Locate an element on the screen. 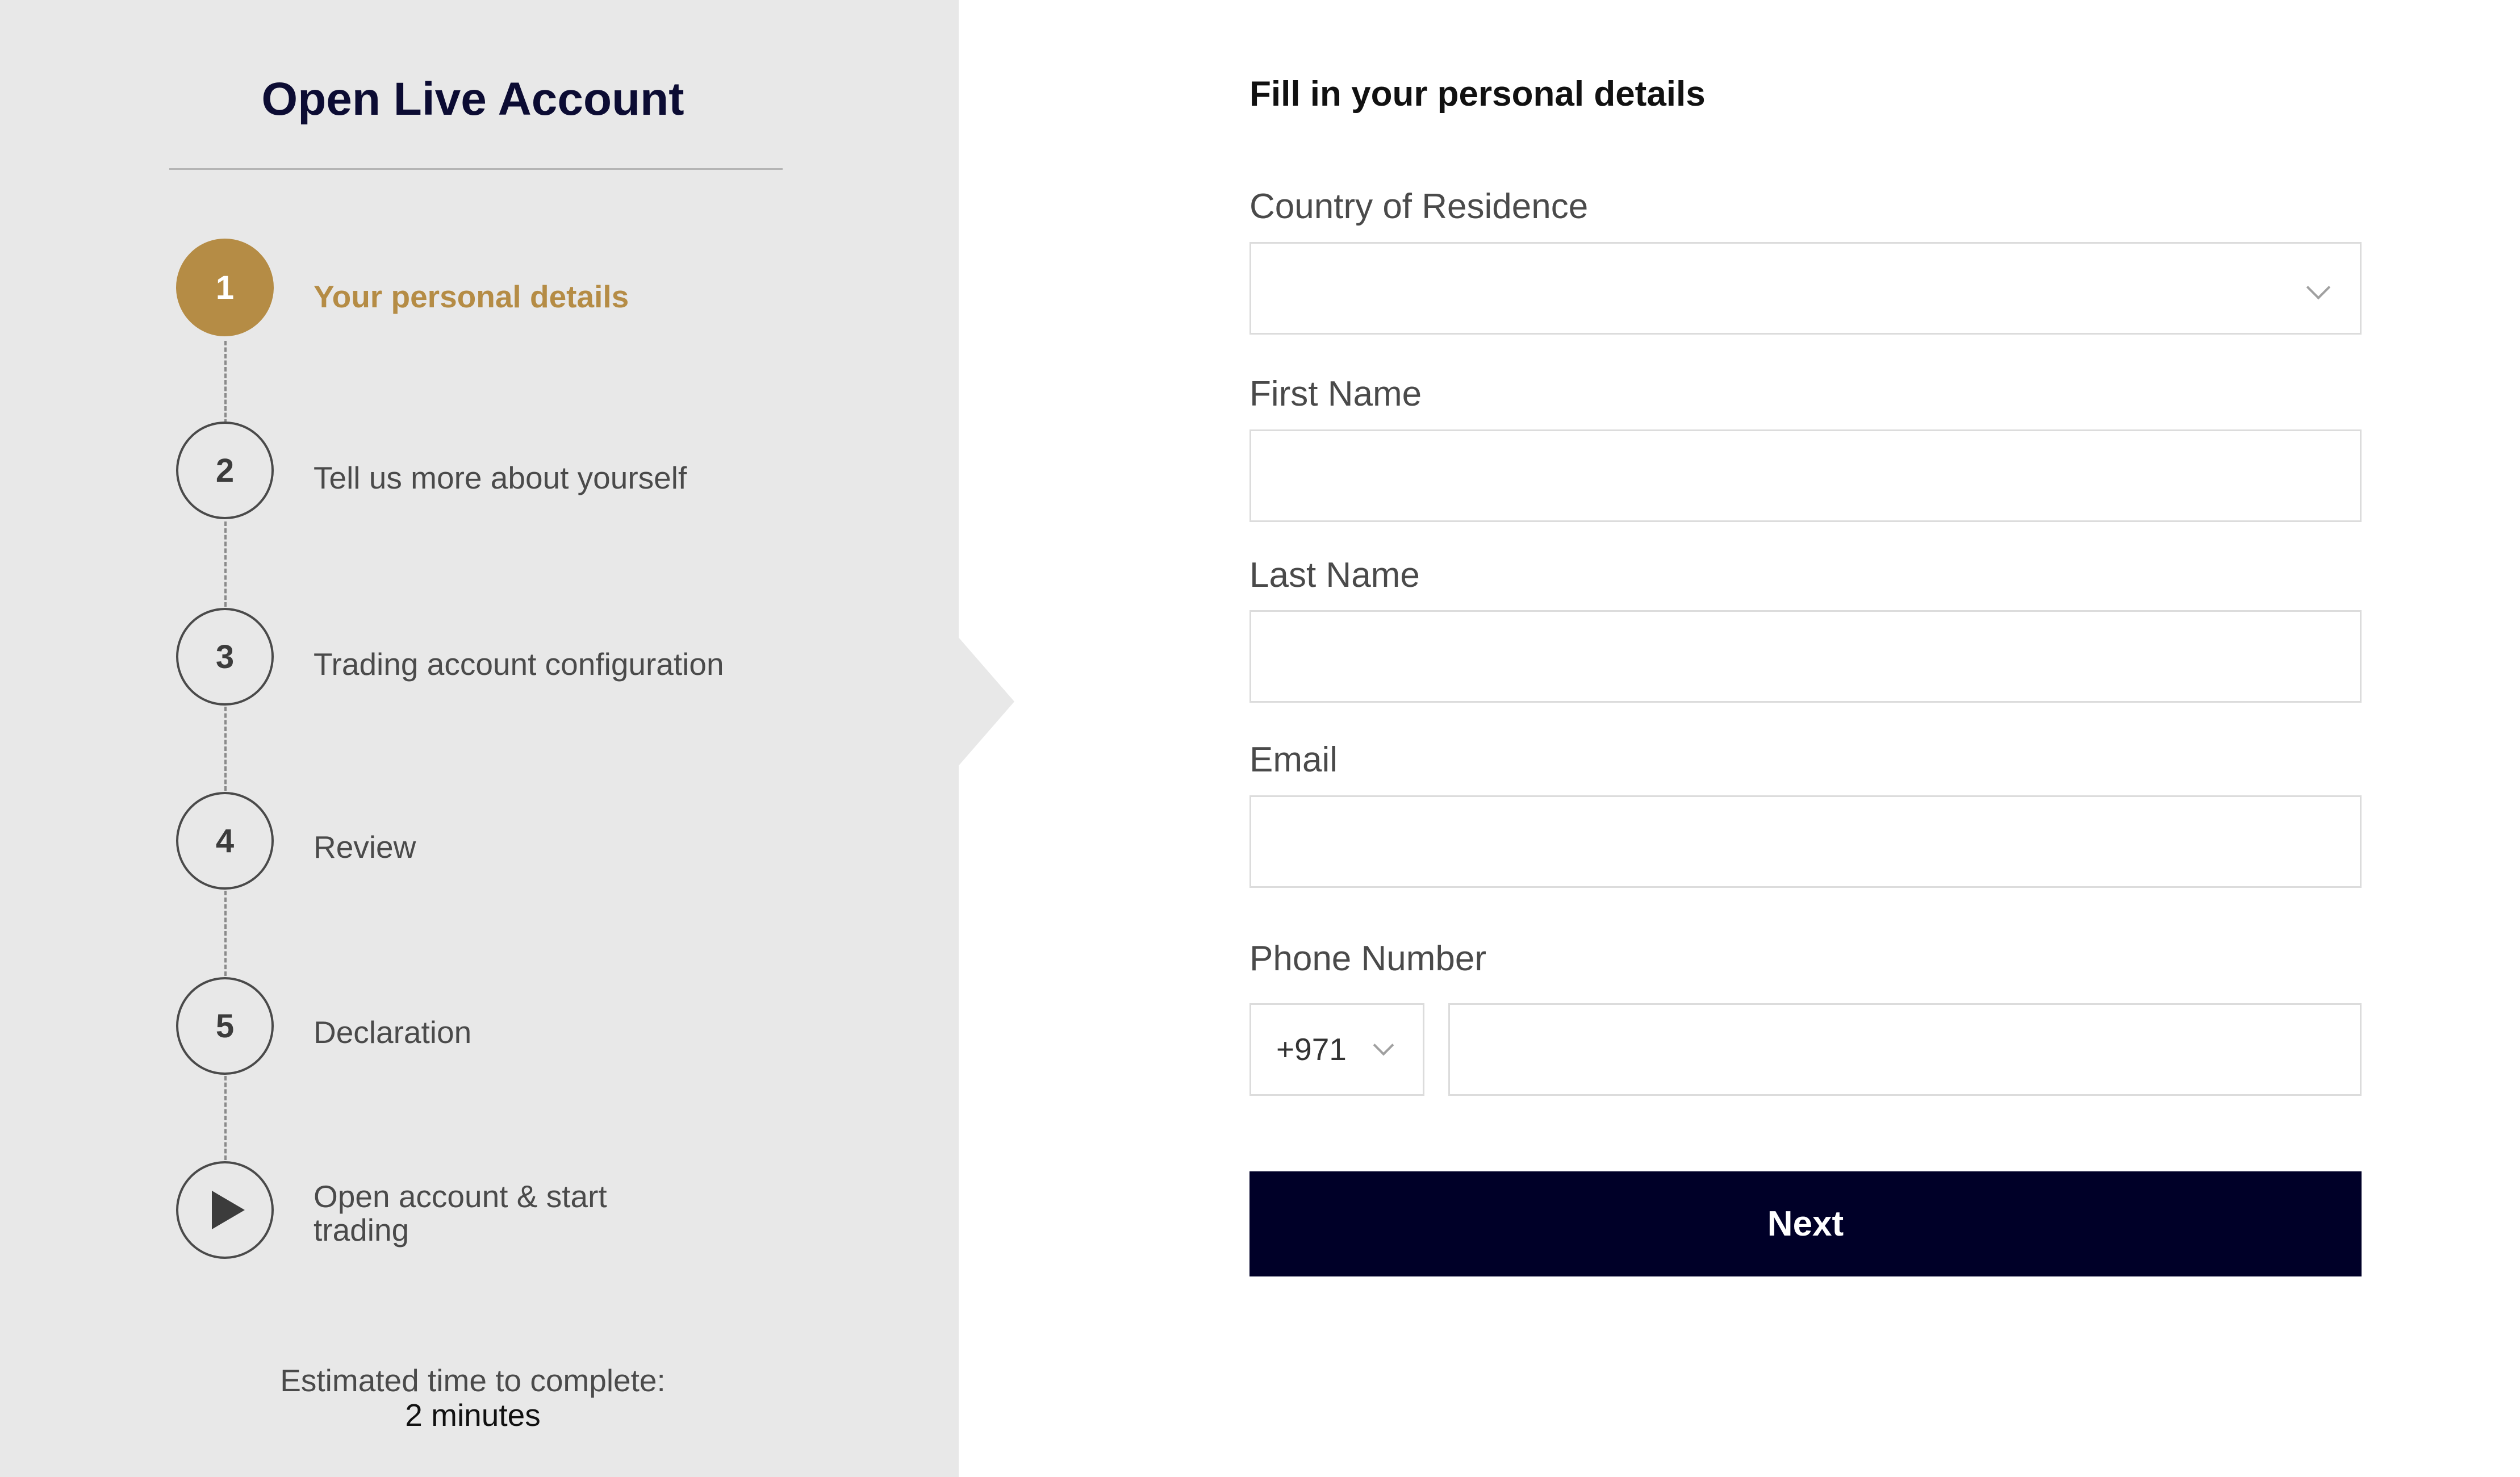 This screenshot has width=2520, height=1477. form-heading: Fill in your personal details is located at coordinates (1477, 94).